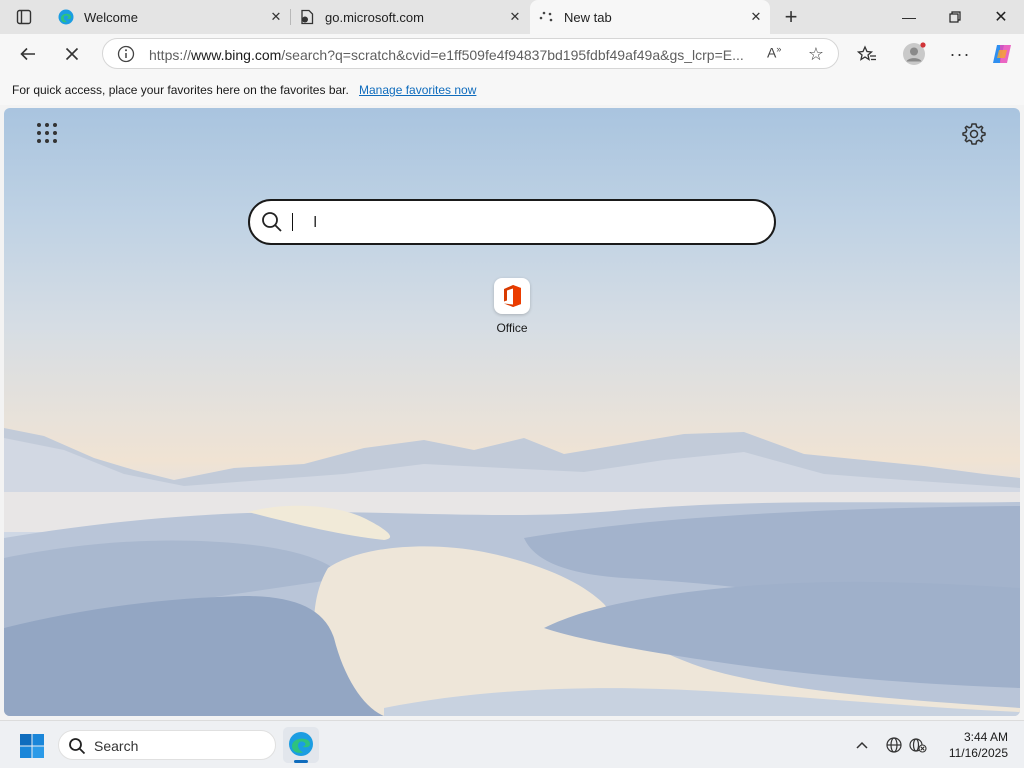 The height and width of the screenshot is (768, 1024). I want to click on taskbar: Search 3:44 AM 11/16/2025, so click(512, 744).